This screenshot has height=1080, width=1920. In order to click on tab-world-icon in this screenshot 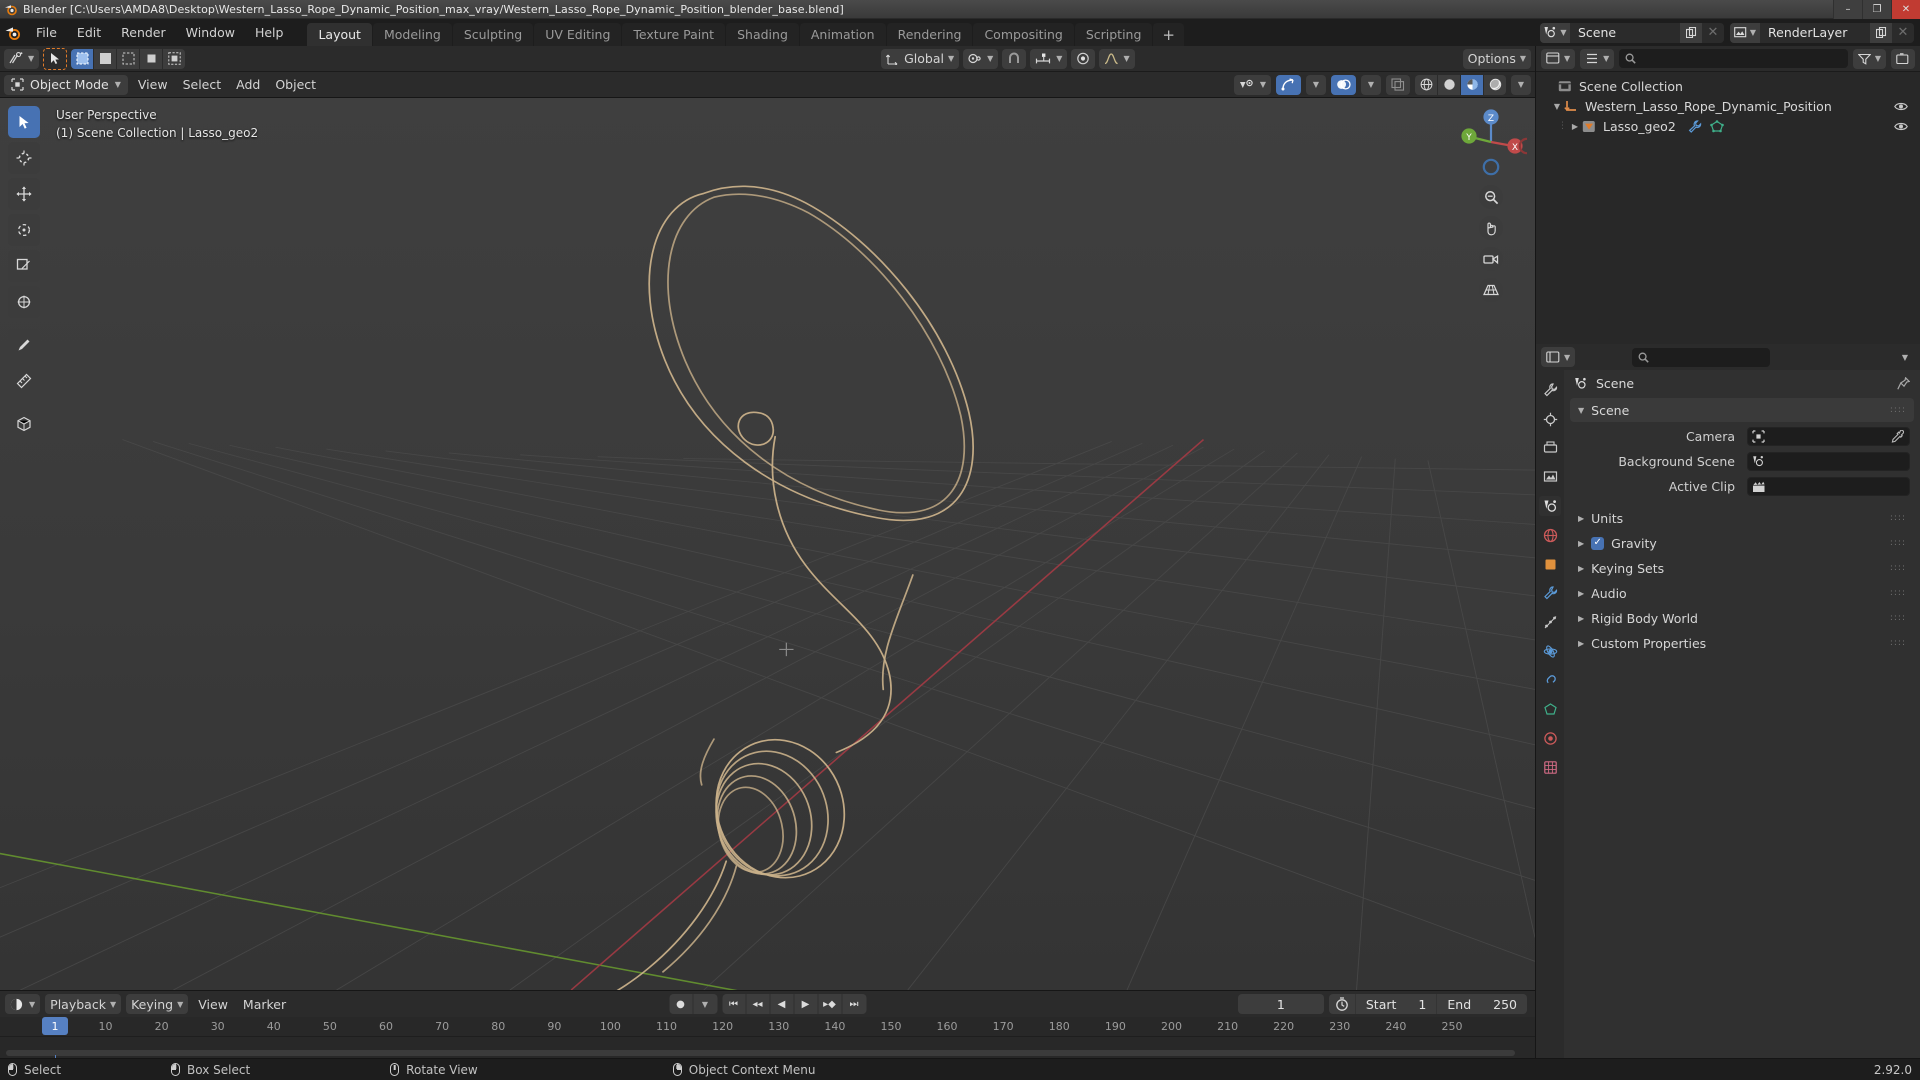, I will do `click(1550, 535)`.